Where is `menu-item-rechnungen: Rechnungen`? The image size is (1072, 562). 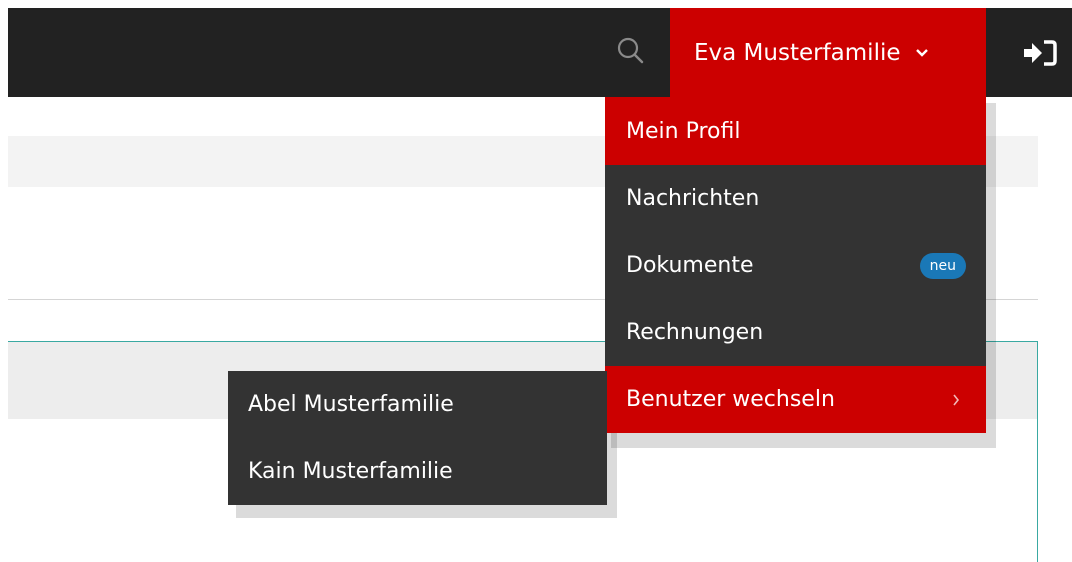
menu-item-rechnungen: Rechnungen is located at coordinates (795, 332).